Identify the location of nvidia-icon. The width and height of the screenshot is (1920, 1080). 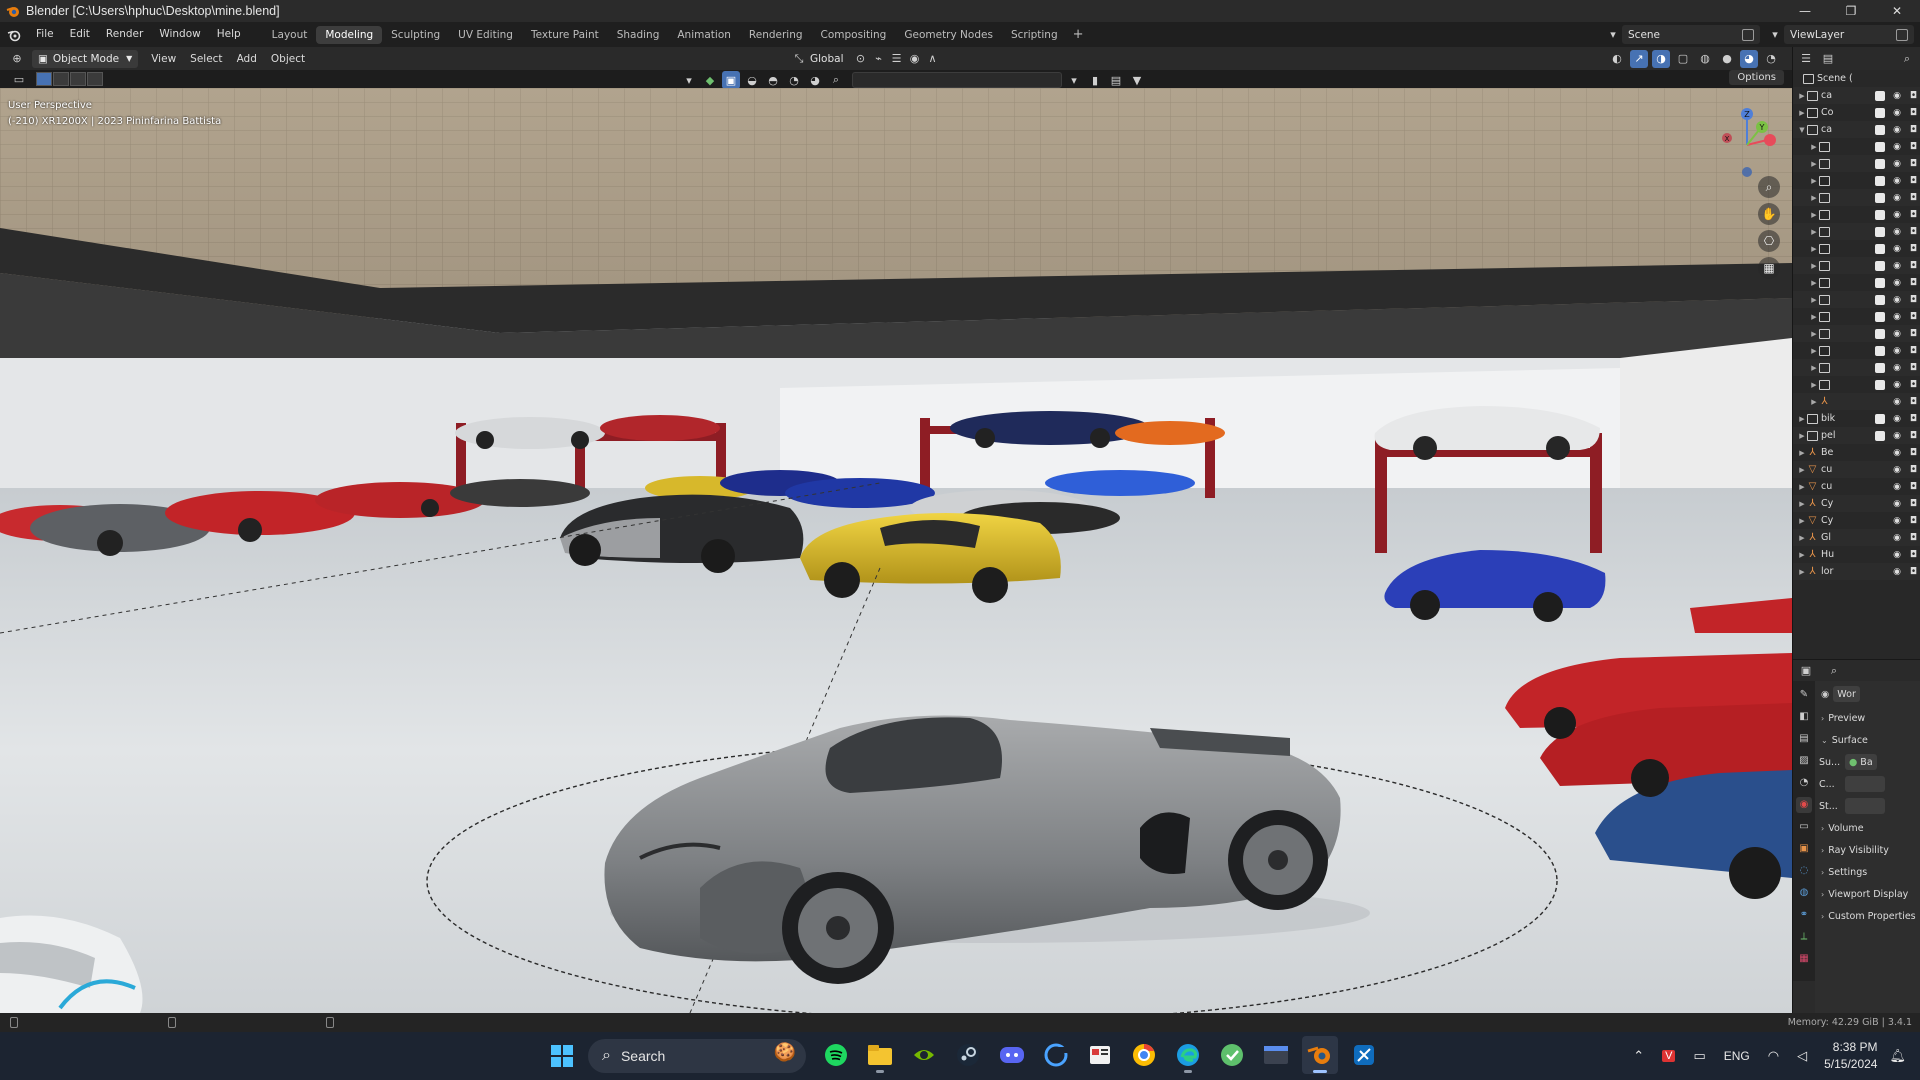
(924, 1055).